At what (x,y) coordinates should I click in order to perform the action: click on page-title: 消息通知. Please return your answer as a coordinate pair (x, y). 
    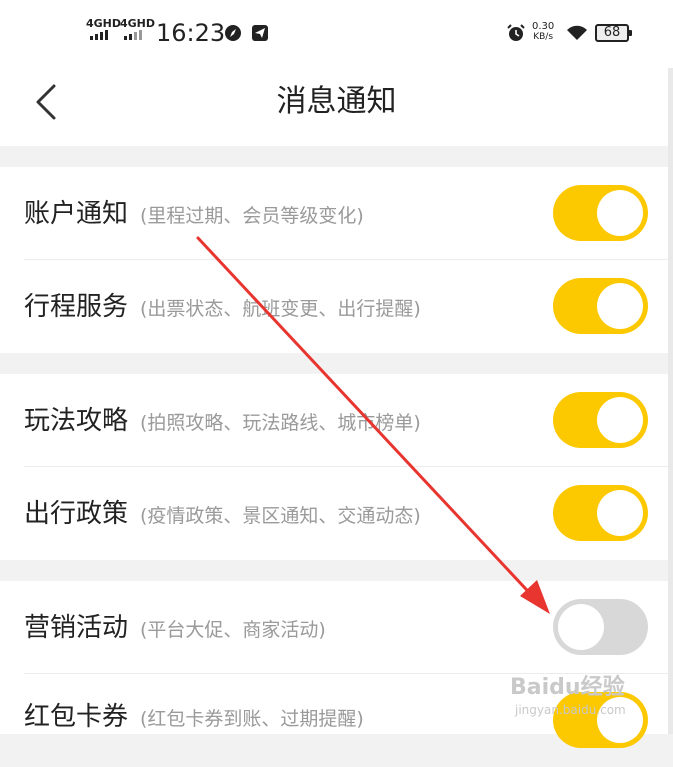
    Looking at the image, I should click on (336, 101).